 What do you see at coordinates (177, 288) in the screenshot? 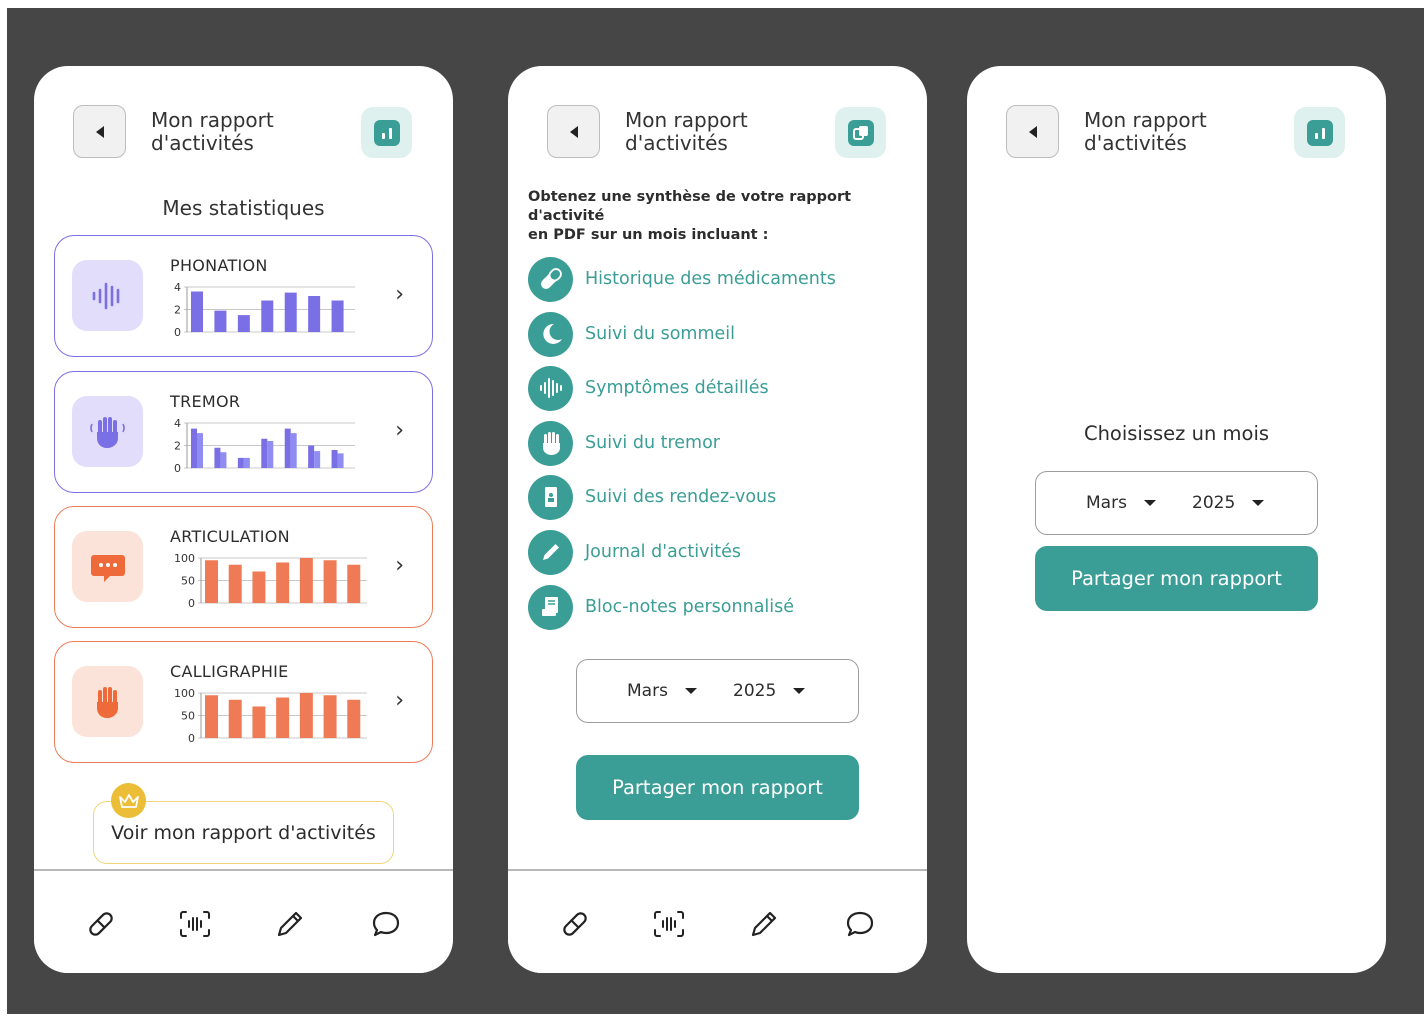
I see `tick-label: 4` at bounding box center [177, 288].